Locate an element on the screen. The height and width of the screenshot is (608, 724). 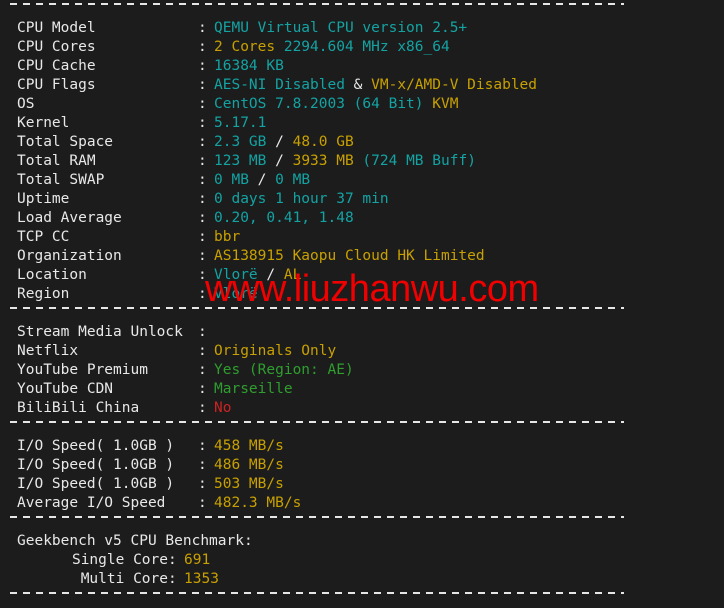
value-part: CentOS 7.8.2003 (64 Bit) is located at coordinates (319, 104).